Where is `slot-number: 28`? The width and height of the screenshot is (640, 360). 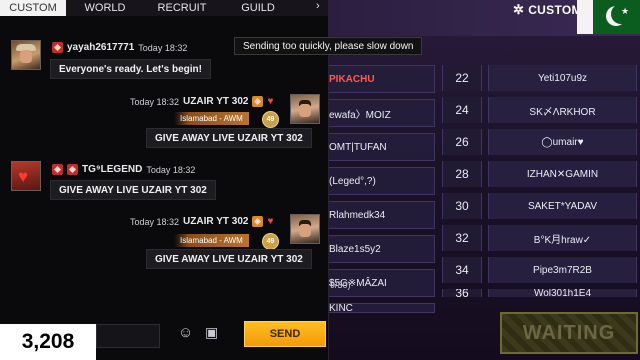
slot-number: 28 is located at coordinates (462, 174).